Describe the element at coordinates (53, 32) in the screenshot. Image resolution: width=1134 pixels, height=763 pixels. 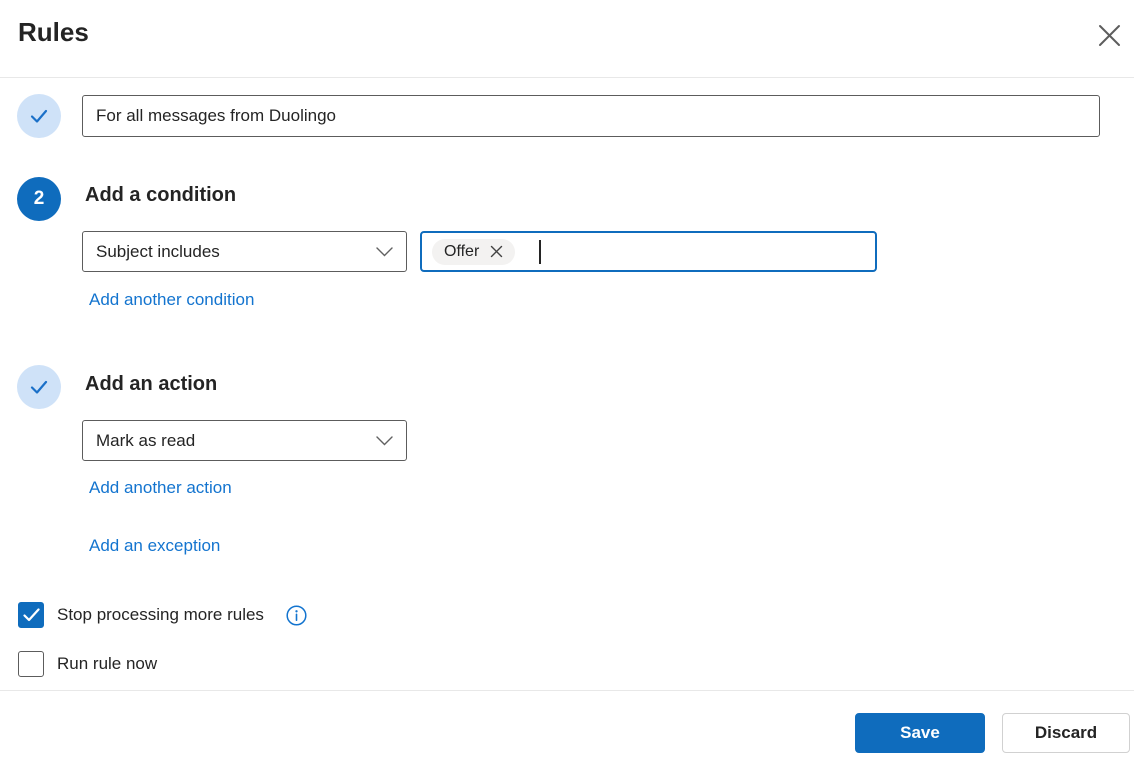
I see `page-title: Rules` at that location.